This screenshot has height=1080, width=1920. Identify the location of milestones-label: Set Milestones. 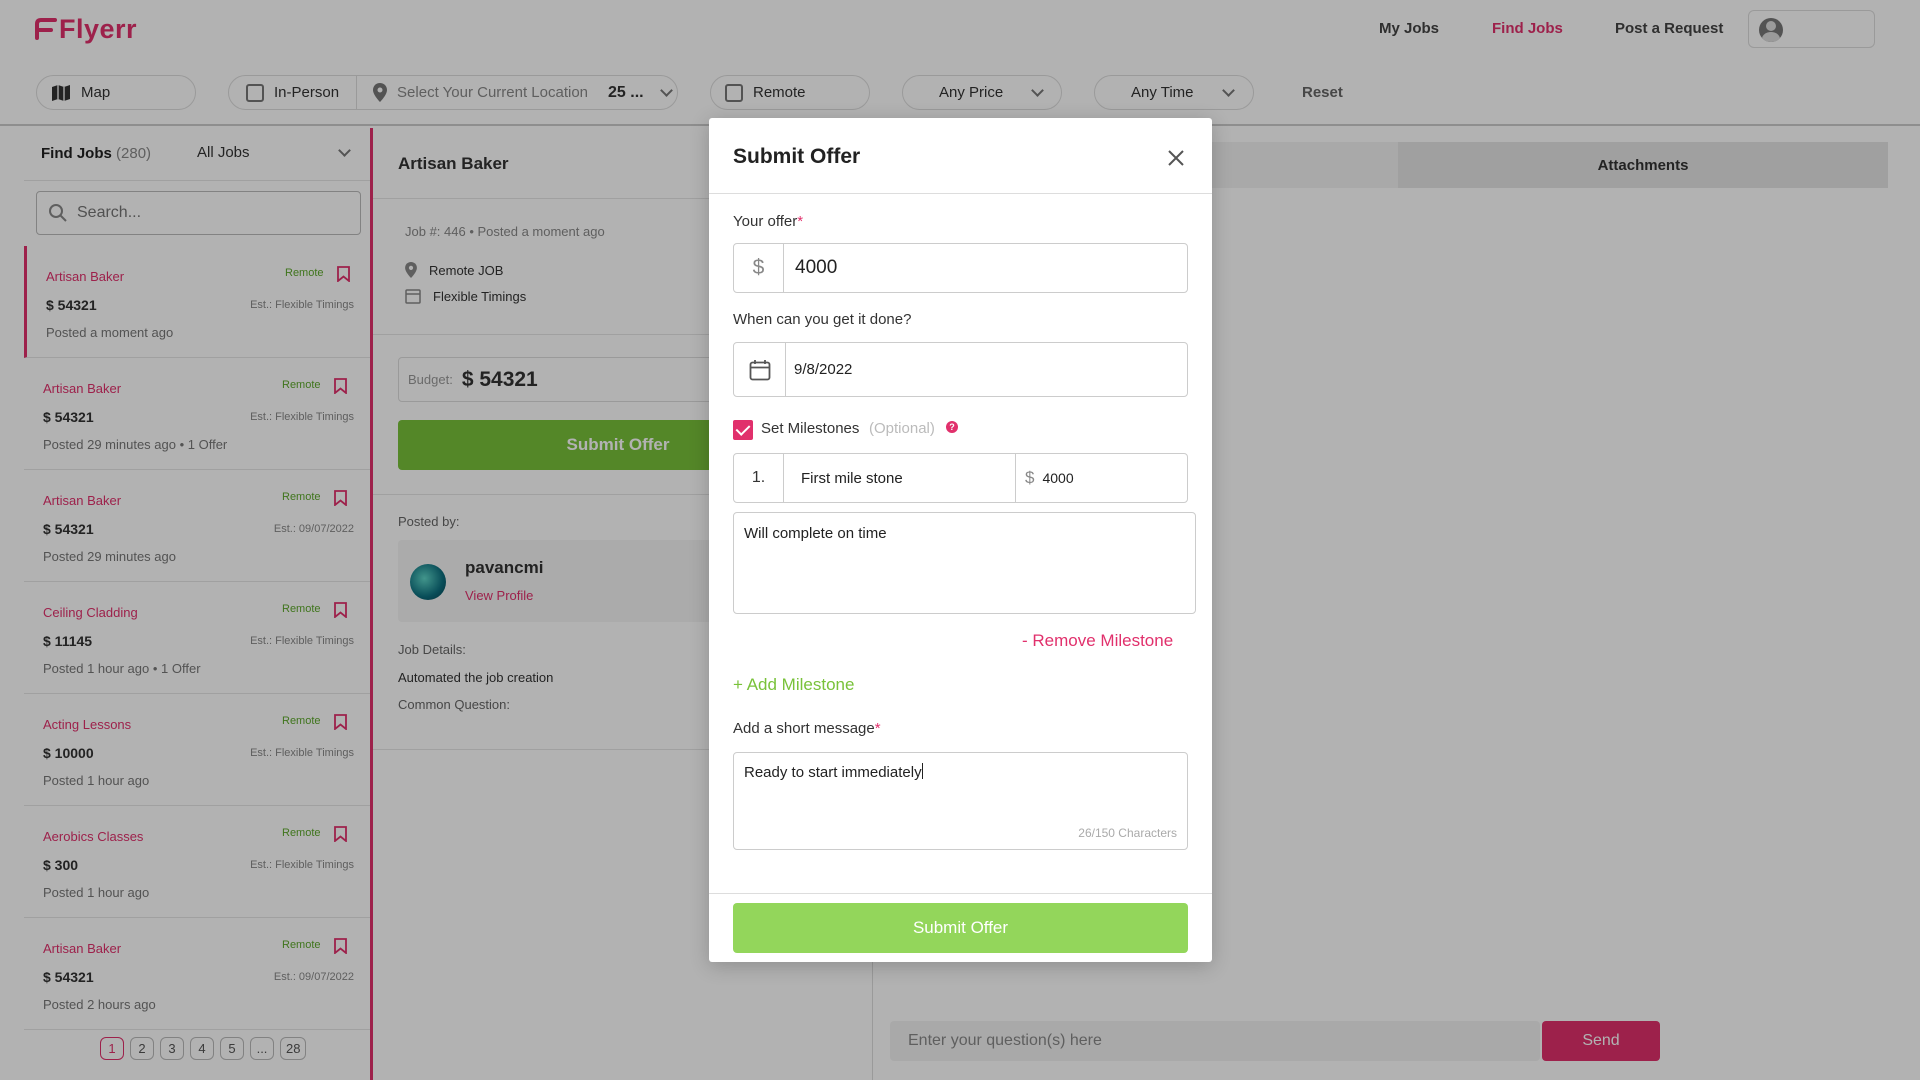
(810, 428).